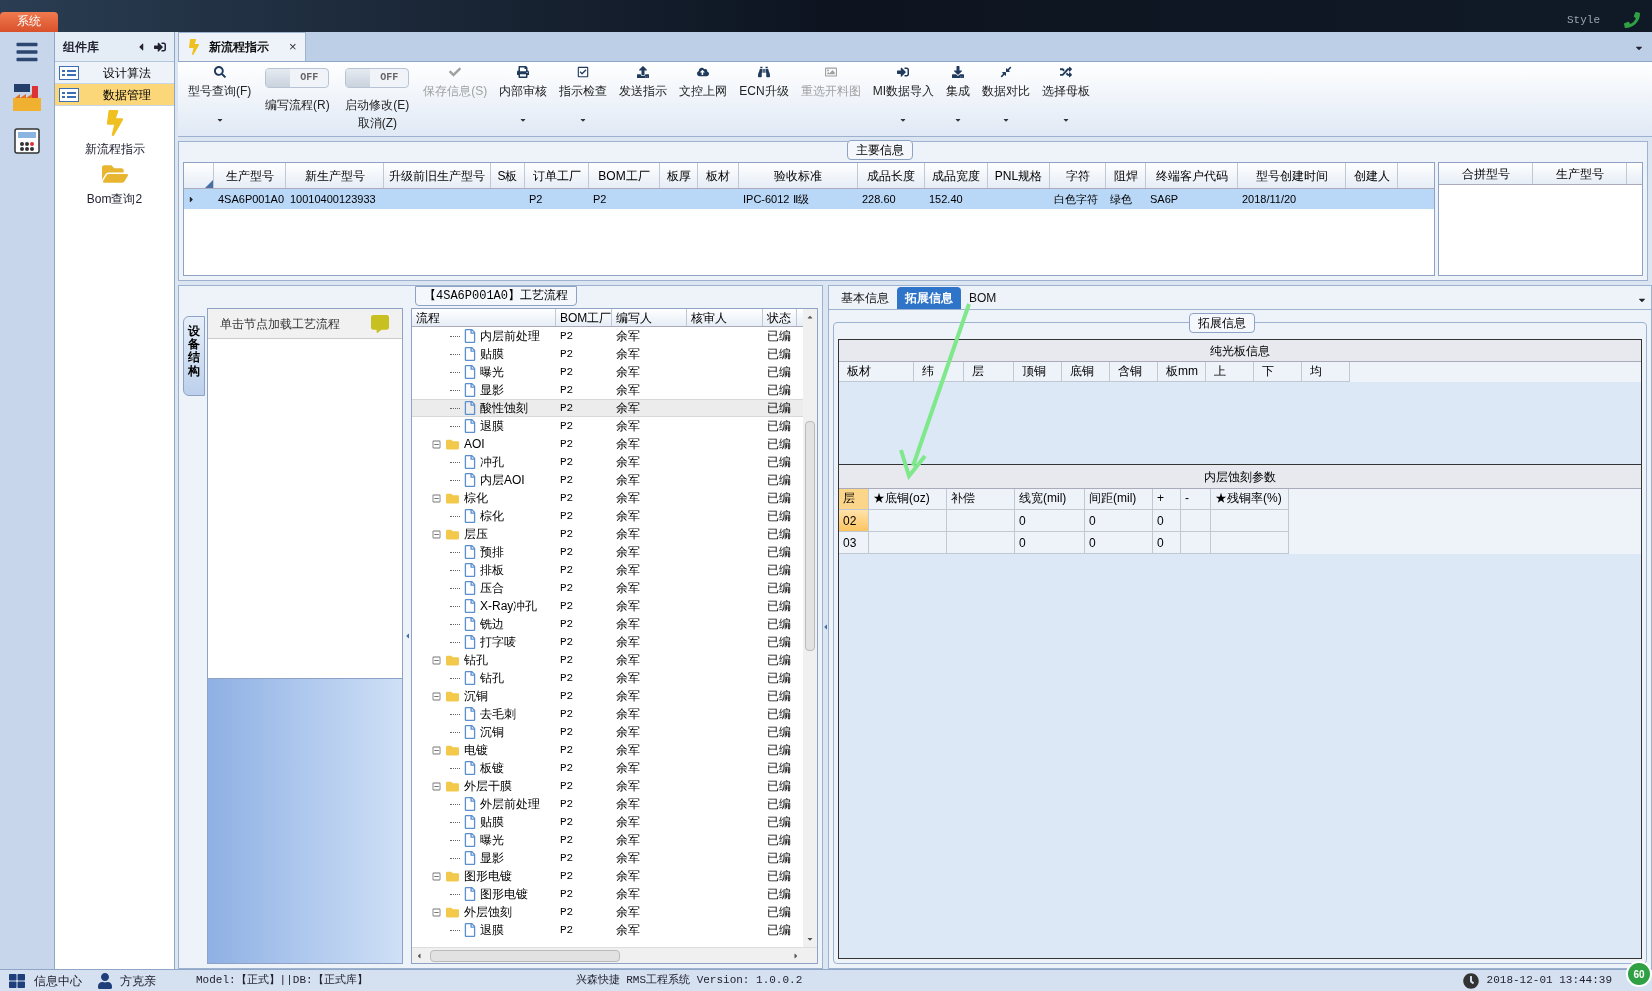 The image size is (1652, 991). Describe the element at coordinates (607, 606) in the screenshot. I see `tree-row: X-Ray冲孔 P2 余军 已编` at that location.